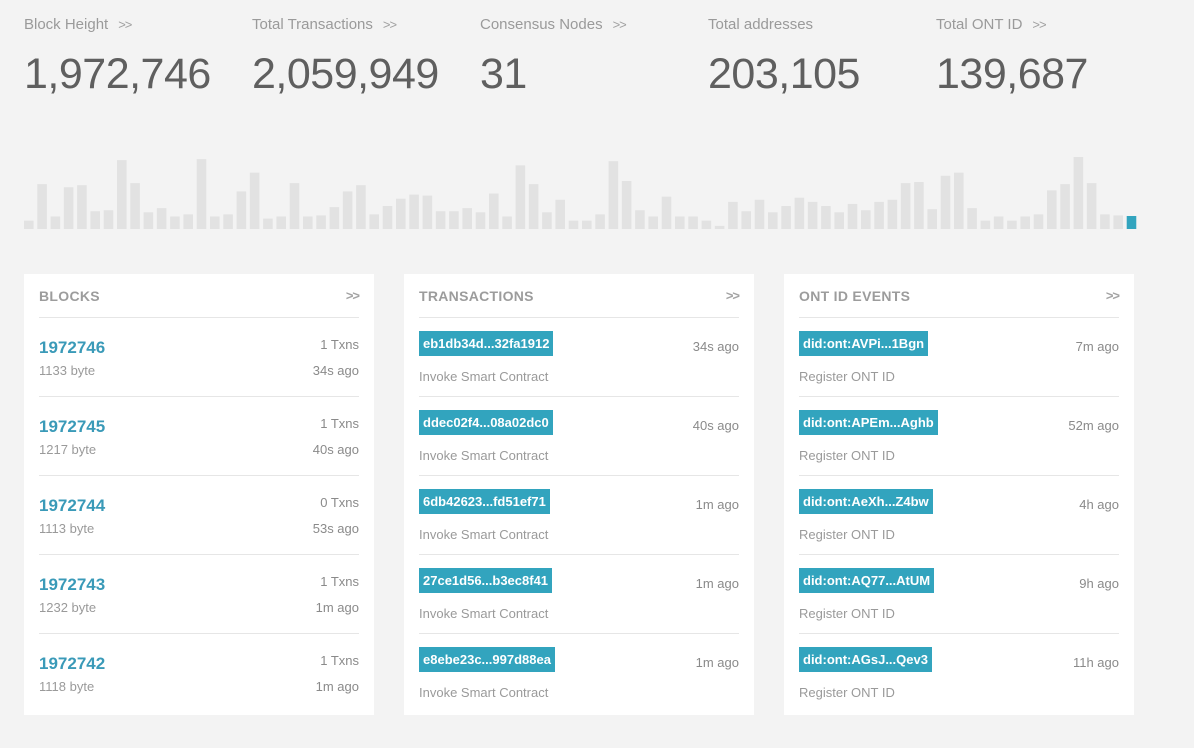 This screenshot has height=748, width=1194. Describe the element at coordinates (733, 295) in the screenshot. I see `more-transactions-link: >>` at that location.